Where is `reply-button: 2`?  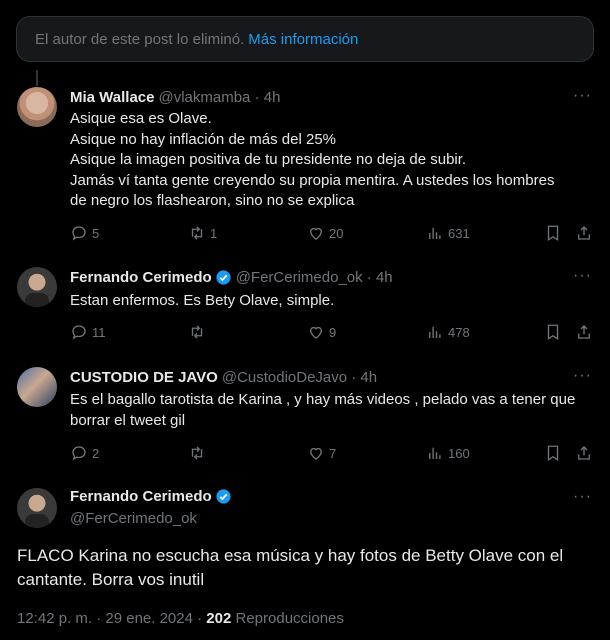 reply-button: 2 is located at coordinates (84, 453).